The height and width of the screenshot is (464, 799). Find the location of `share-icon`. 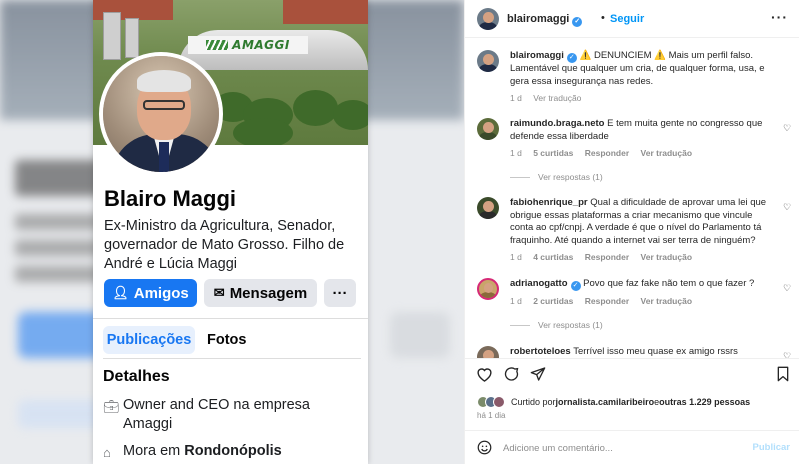

share-icon is located at coordinates (538, 376).